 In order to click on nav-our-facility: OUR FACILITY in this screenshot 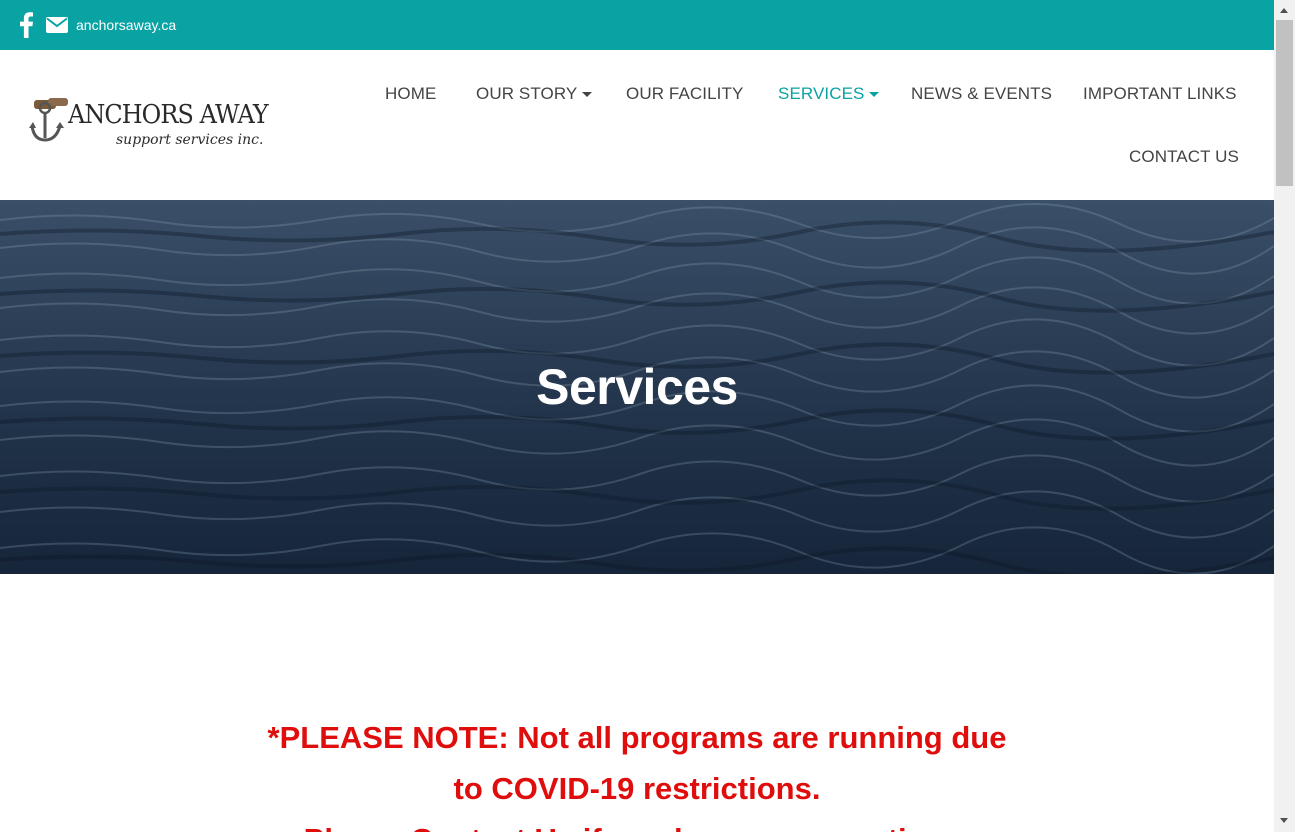, I will do `click(684, 94)`.